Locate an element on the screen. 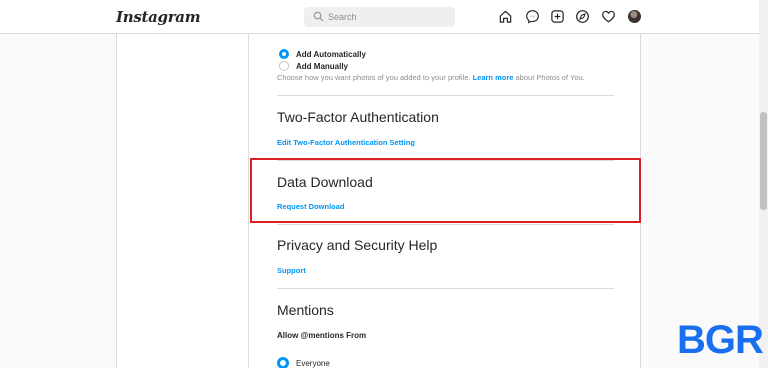  new-post-icon is located at coordinates (557, 16).